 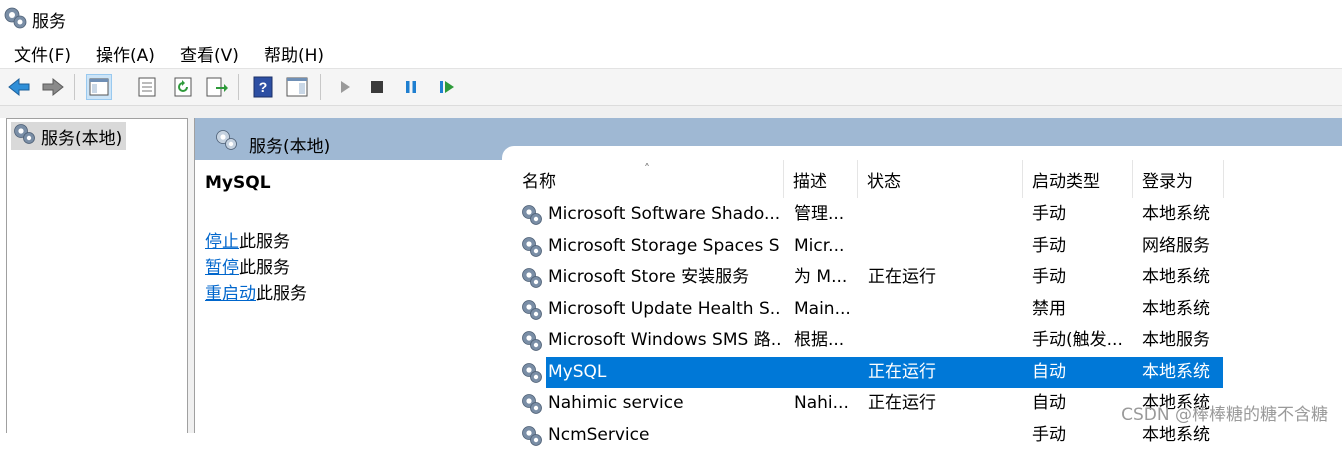 I want to click on export-list-icon, so click(x=217, y=87).